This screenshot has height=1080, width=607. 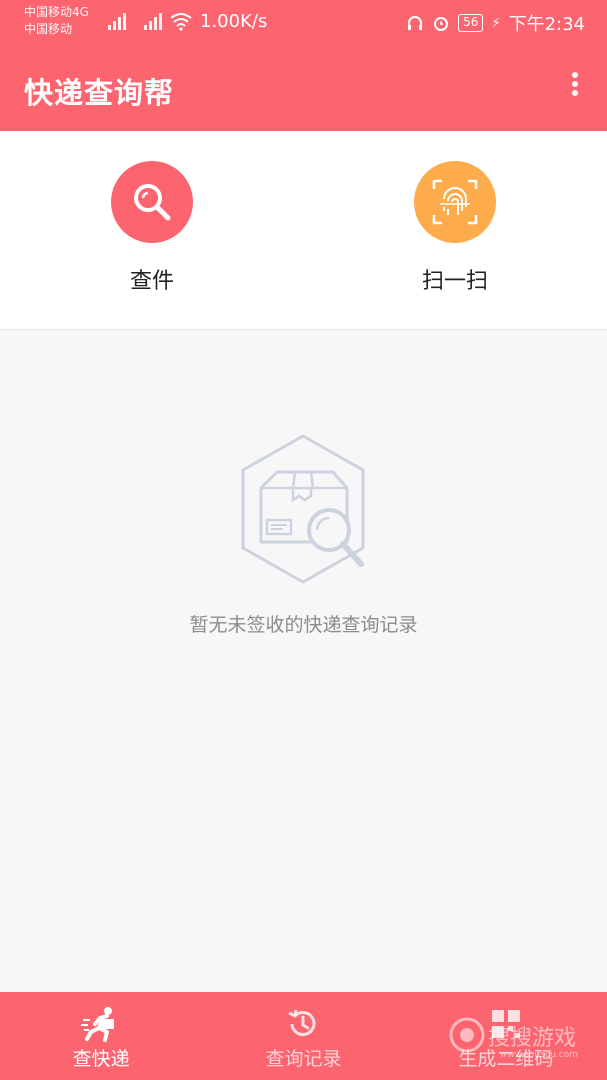 I want to click on scan-label: 扫一扫, so click(x=454, y=281).